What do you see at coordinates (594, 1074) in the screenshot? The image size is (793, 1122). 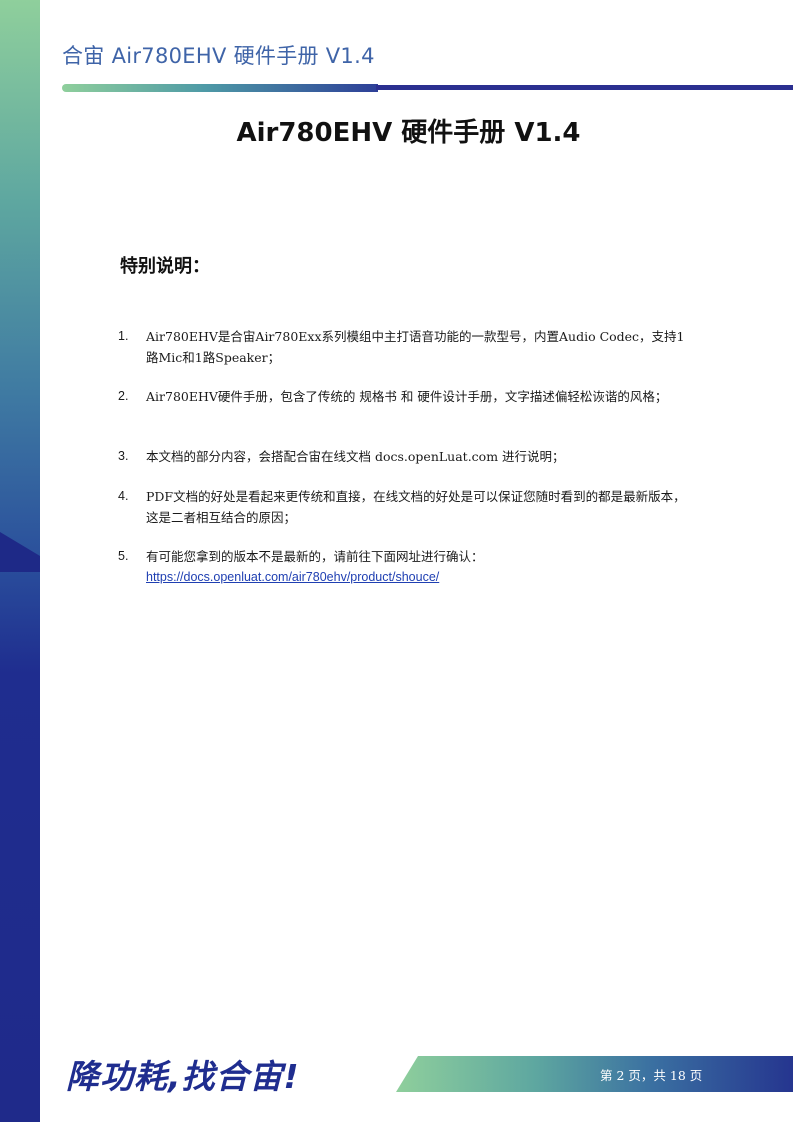 I see `footer-band` at bounding box center [594, 1074].